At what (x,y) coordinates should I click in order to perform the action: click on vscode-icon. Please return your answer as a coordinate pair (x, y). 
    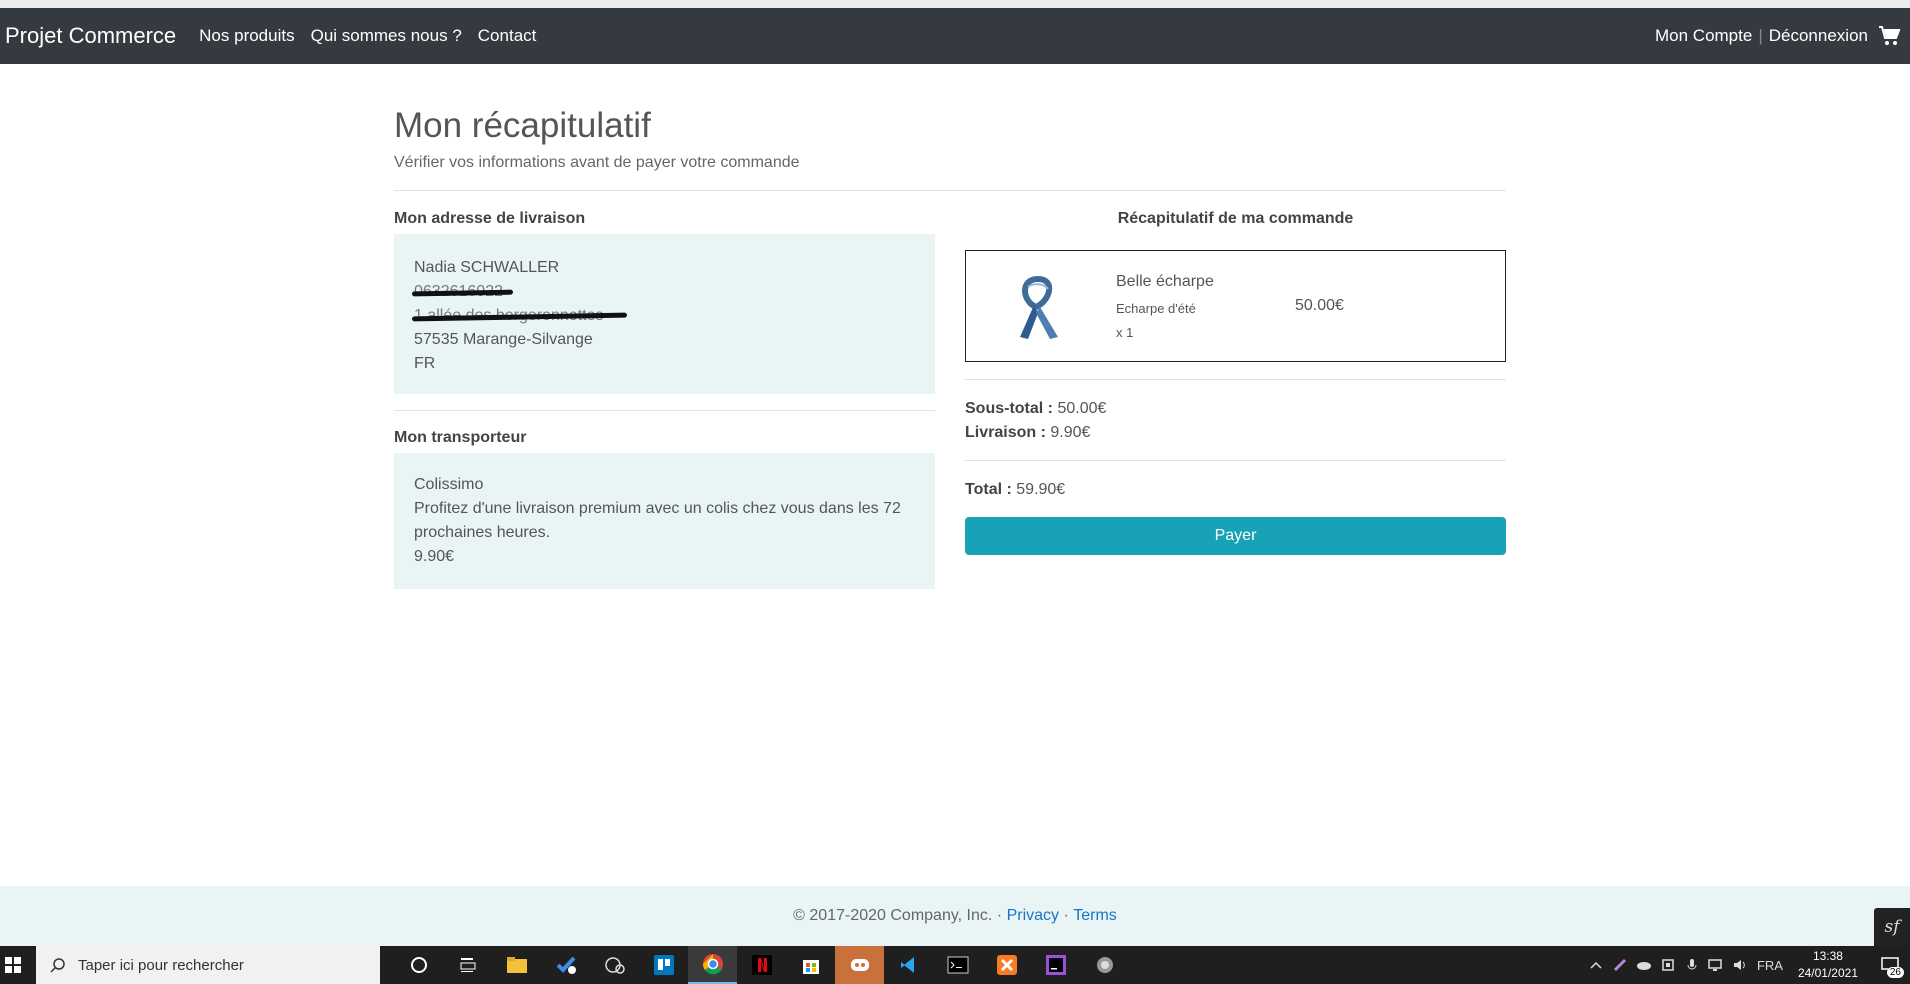
    Looking at the image, I should click on (908, 965).